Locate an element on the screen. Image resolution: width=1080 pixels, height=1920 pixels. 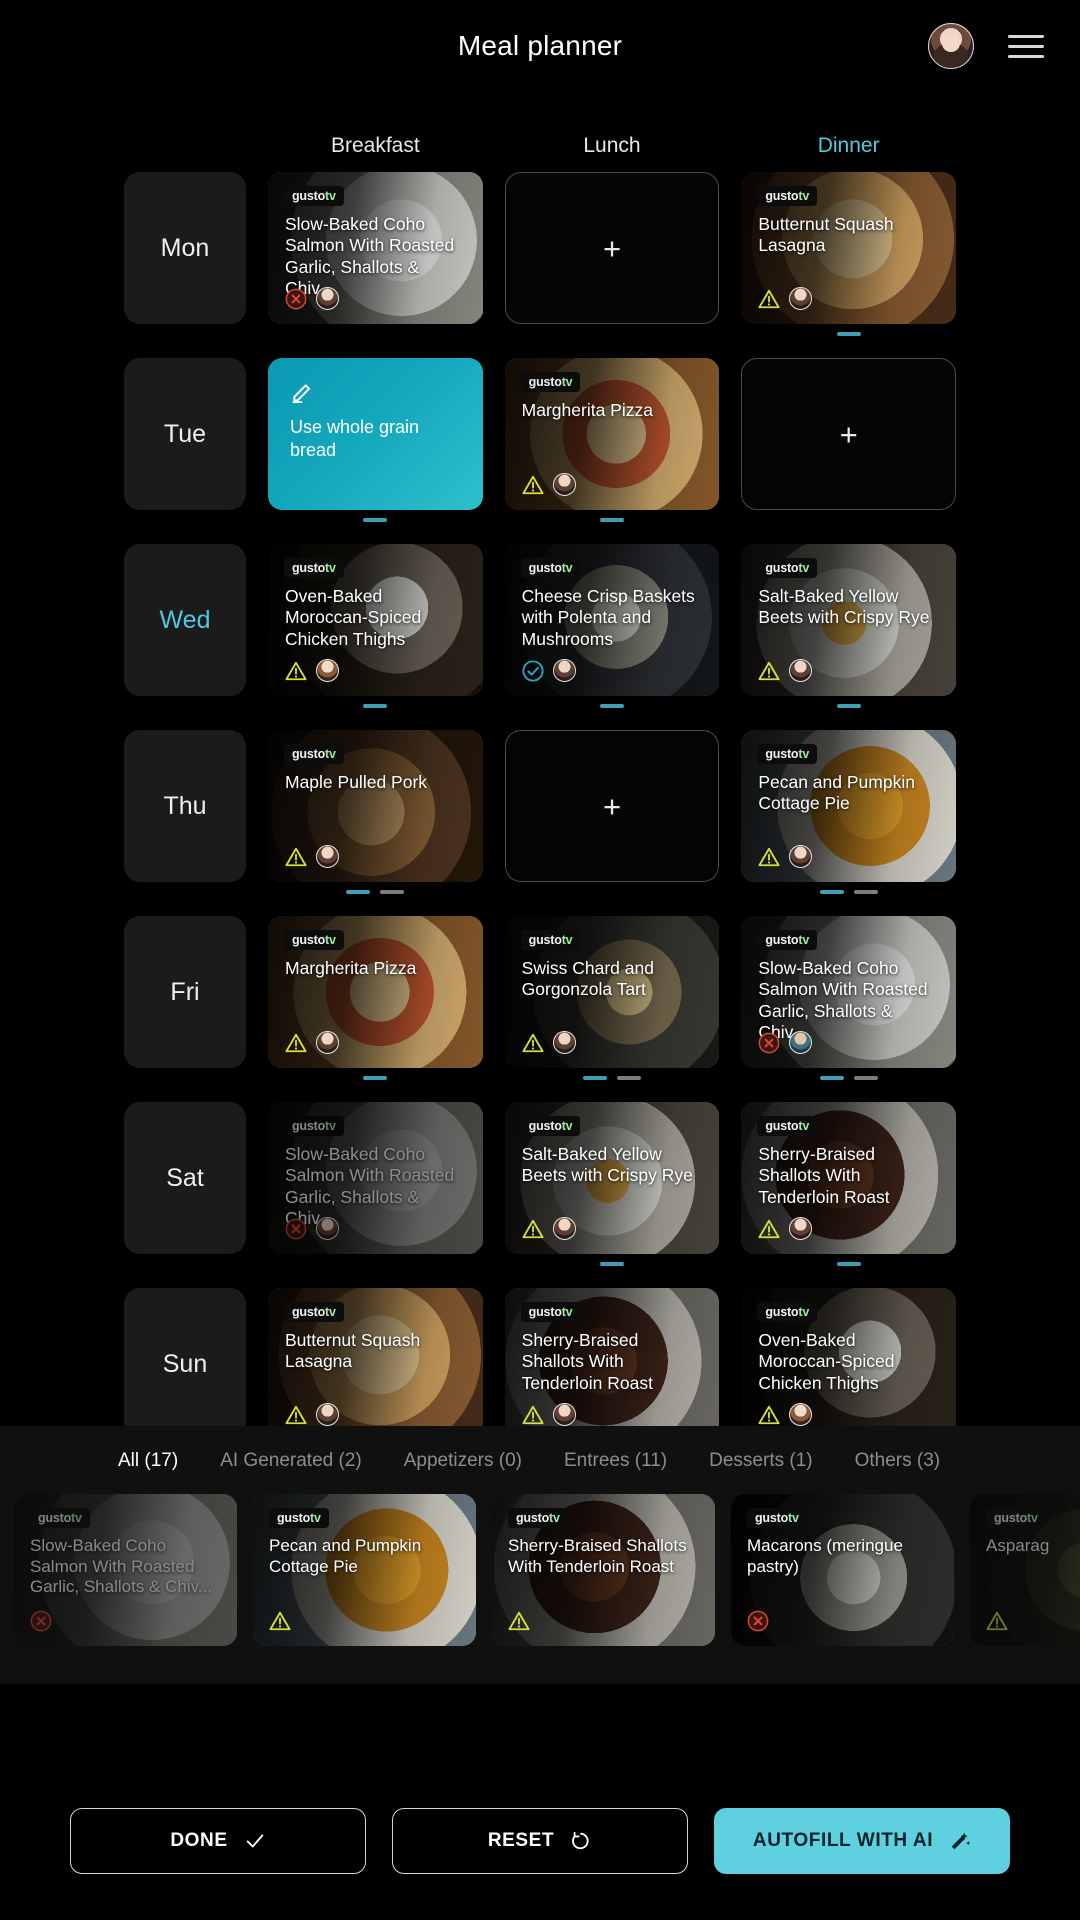
meal-card: gustotv Maple Pulled Pork is located at coordinates (375, 806).